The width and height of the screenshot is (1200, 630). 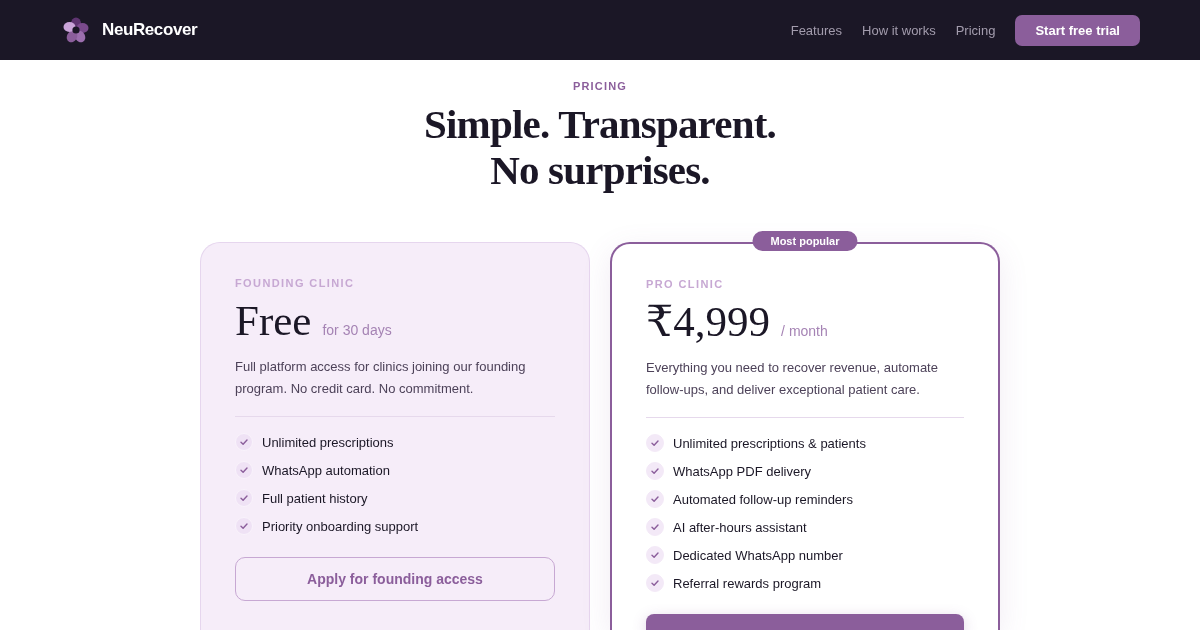 What do you see at coordinates (685, 284) in the screenshot?
I see `plan-name: PRO CLINIC` at bounding box center [685, 284].